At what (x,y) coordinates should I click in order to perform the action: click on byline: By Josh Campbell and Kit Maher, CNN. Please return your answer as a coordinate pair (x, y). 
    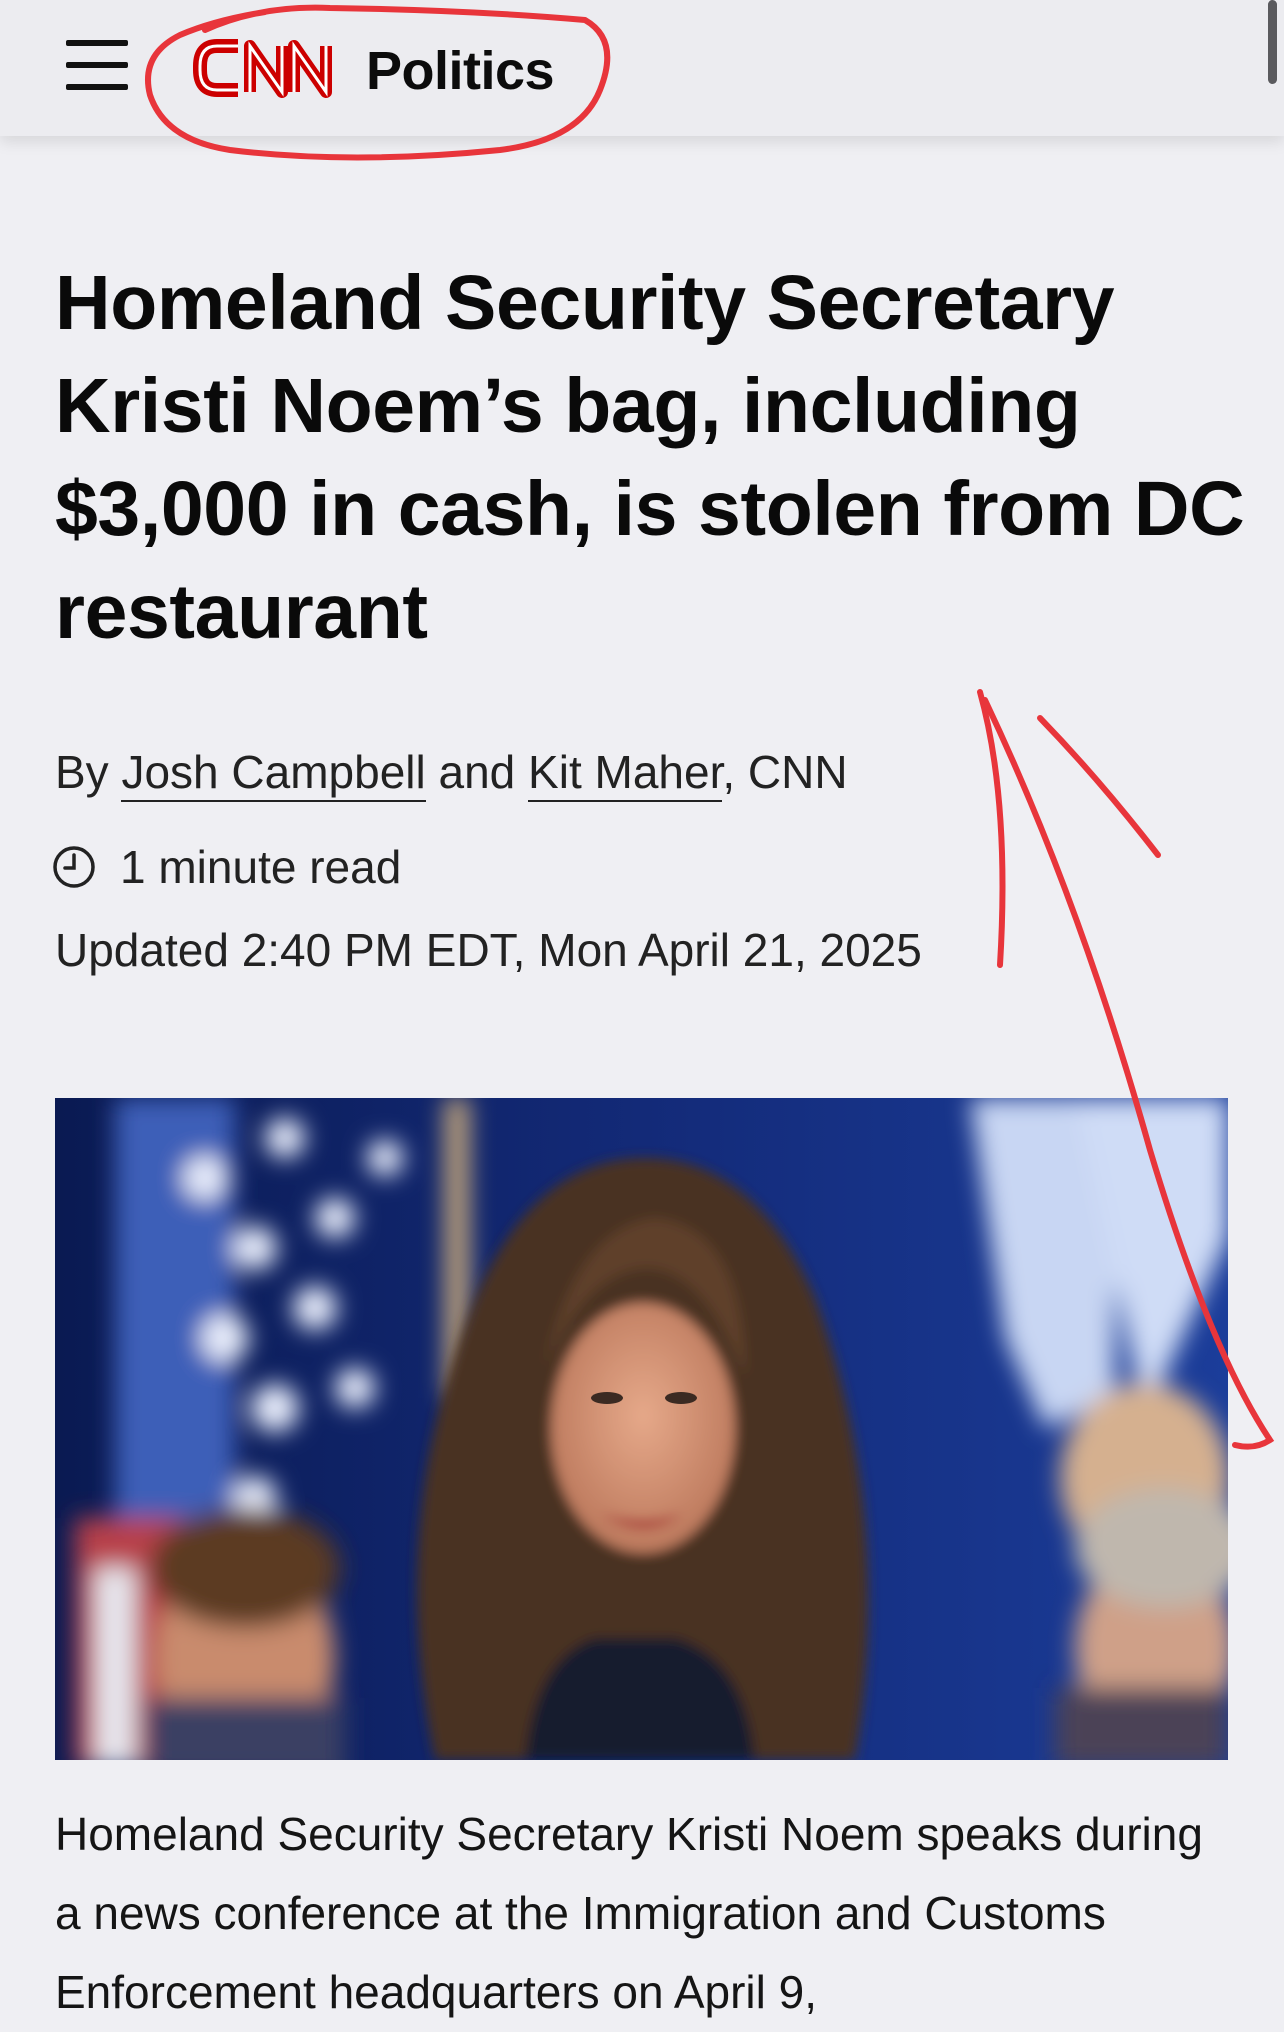
    Looking at the image, I should click on (451, 773).